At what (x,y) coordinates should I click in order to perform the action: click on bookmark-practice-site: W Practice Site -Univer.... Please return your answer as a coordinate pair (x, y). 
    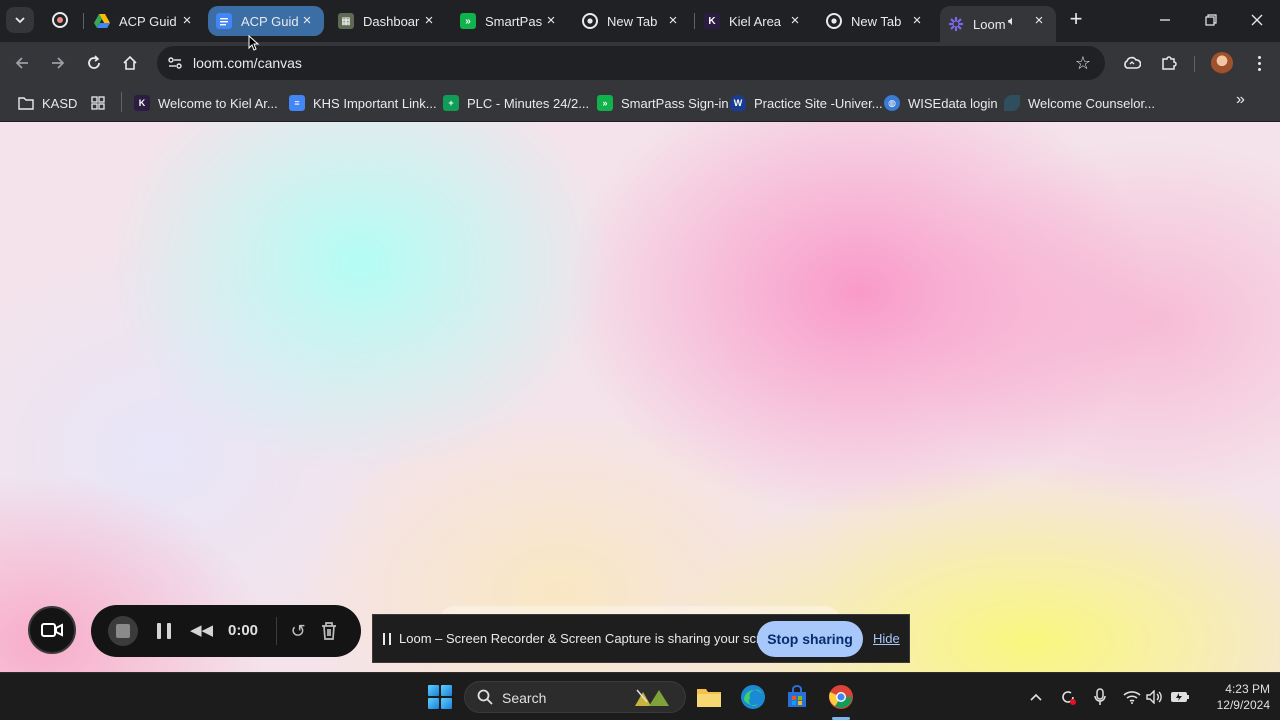
    Looking at the image, I should click on (806, 103).